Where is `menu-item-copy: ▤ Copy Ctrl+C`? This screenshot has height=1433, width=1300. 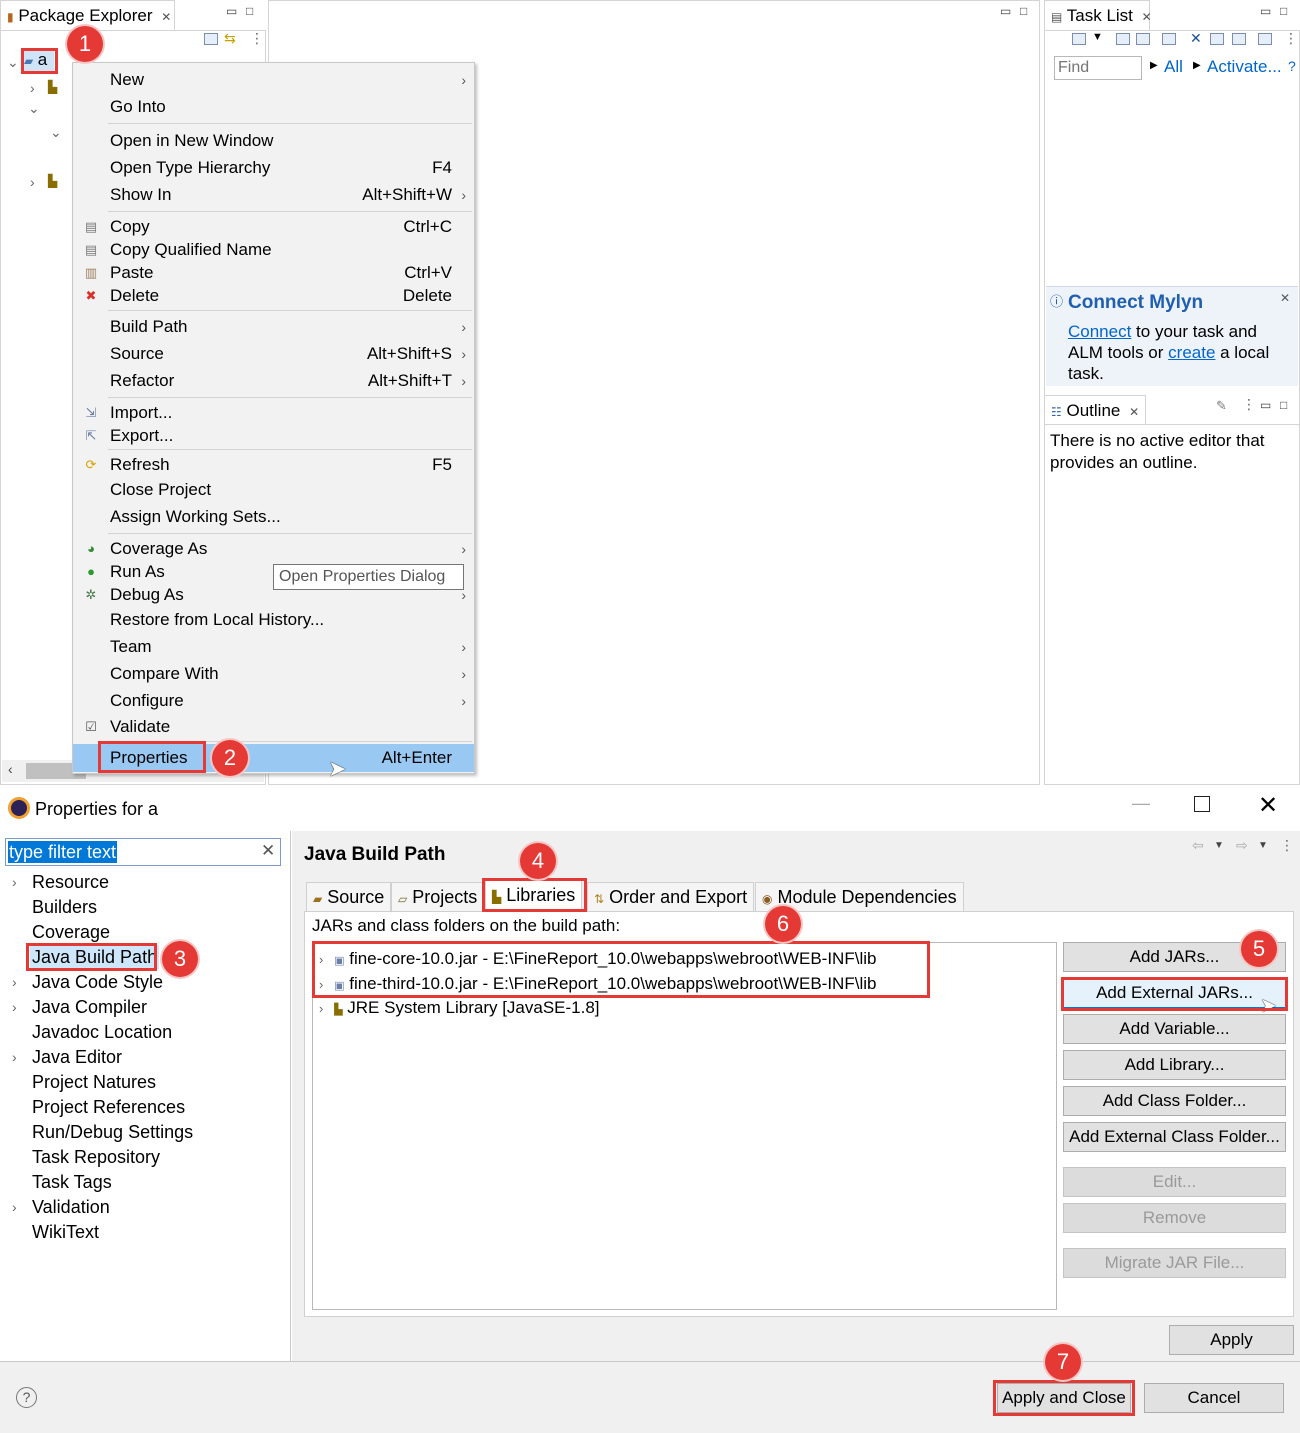 menu-item-copy: ▤ Copy Ctrl+C is located at coordinates (273, 227).